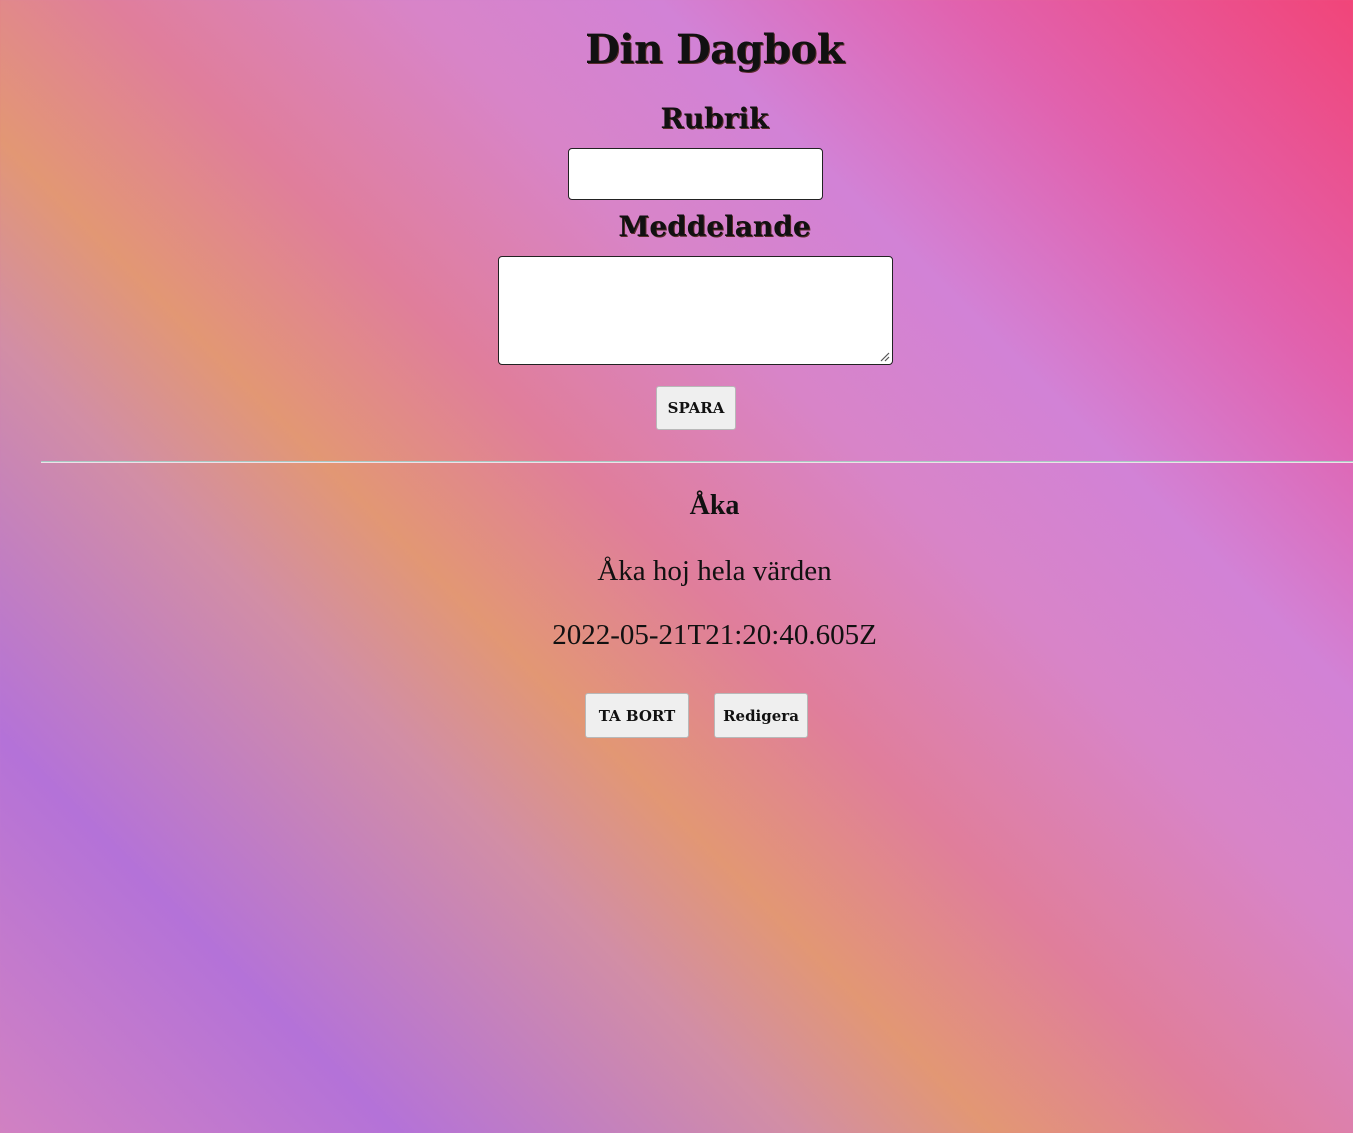  What do you see at coordinates (714, 118) in the screenshot?
I see `title-field-label: Rubrik` at bounding box center [714, 118].